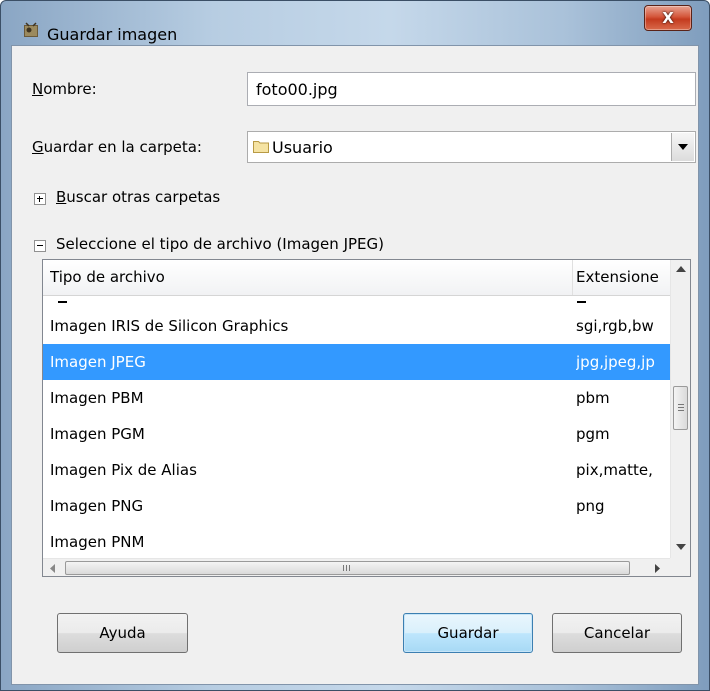  What do you see at coordinates (97, 506) in the screenshot?
I see `file-type-name: Imagen PNG` at bounding box center [97, 506].